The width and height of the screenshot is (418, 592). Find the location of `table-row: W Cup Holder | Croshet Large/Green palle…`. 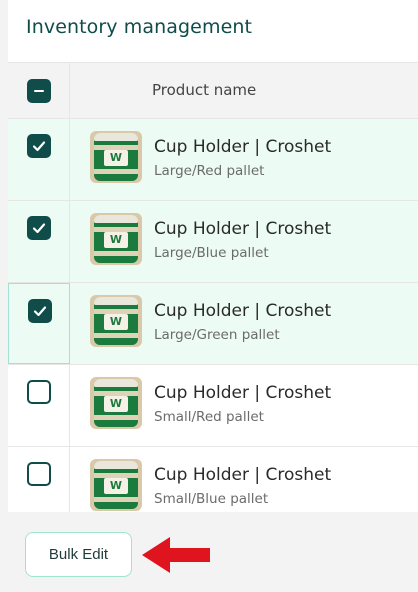

table-row: W Cup Holder | Croshet Large/Green palle… is located at coordinates (213, 323).